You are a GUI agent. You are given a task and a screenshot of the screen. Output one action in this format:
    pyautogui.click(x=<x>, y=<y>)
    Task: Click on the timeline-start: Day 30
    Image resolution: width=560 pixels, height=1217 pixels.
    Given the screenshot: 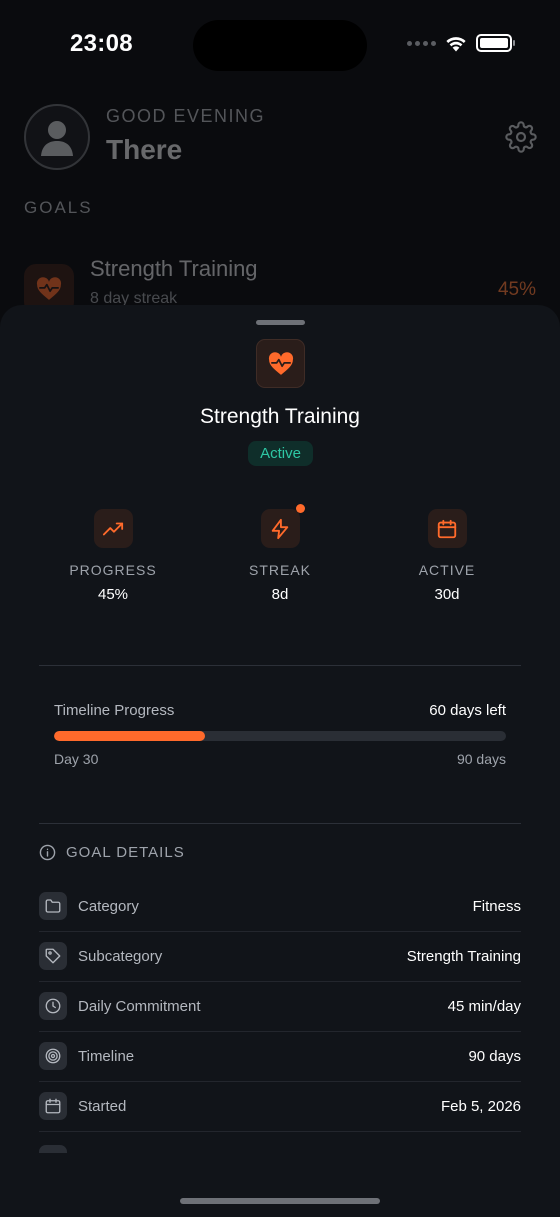 What is the action you would take?
    pyautogui.click(x=76, y=759)
    